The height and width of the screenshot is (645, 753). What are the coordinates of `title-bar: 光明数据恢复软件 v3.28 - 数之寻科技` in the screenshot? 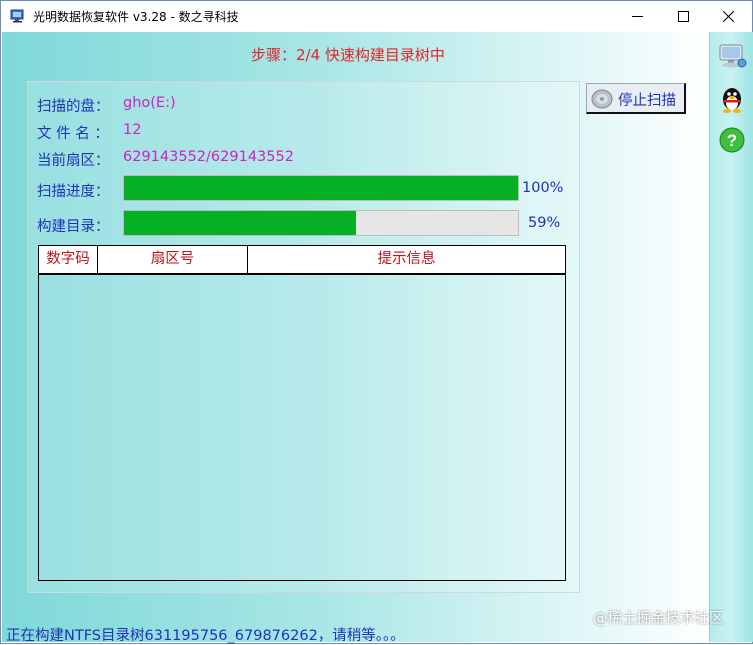 It's located at (376, 16).